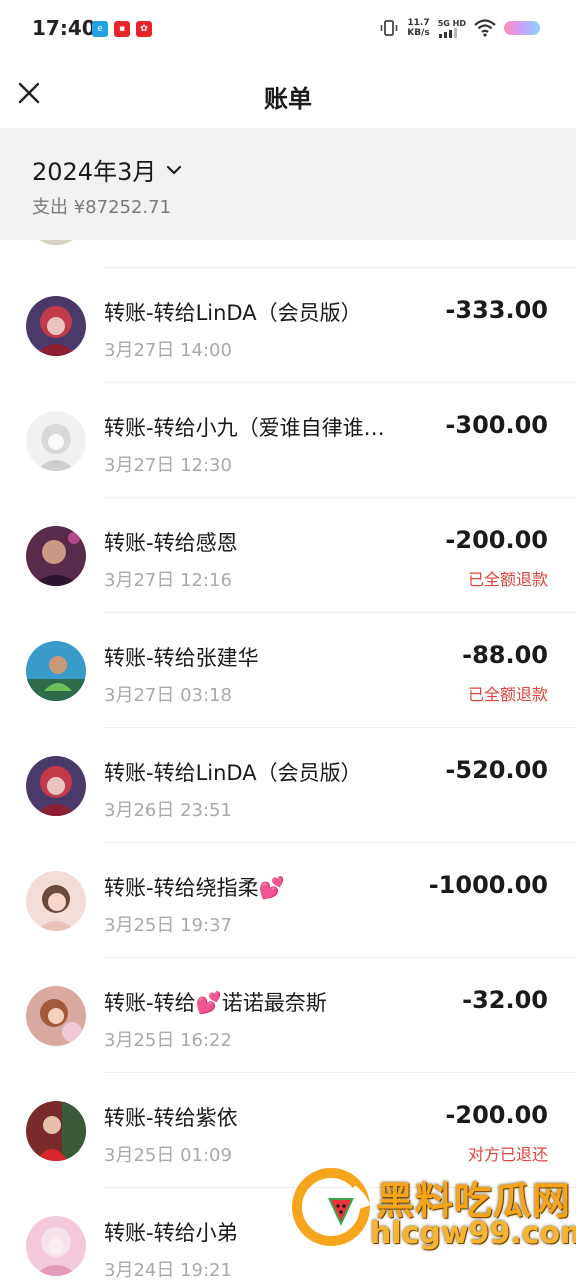  I want to click on list-item: 转账-转给💕诺诺最奈斯 3月25日 16:22 -32.00, so click(288, 1015).